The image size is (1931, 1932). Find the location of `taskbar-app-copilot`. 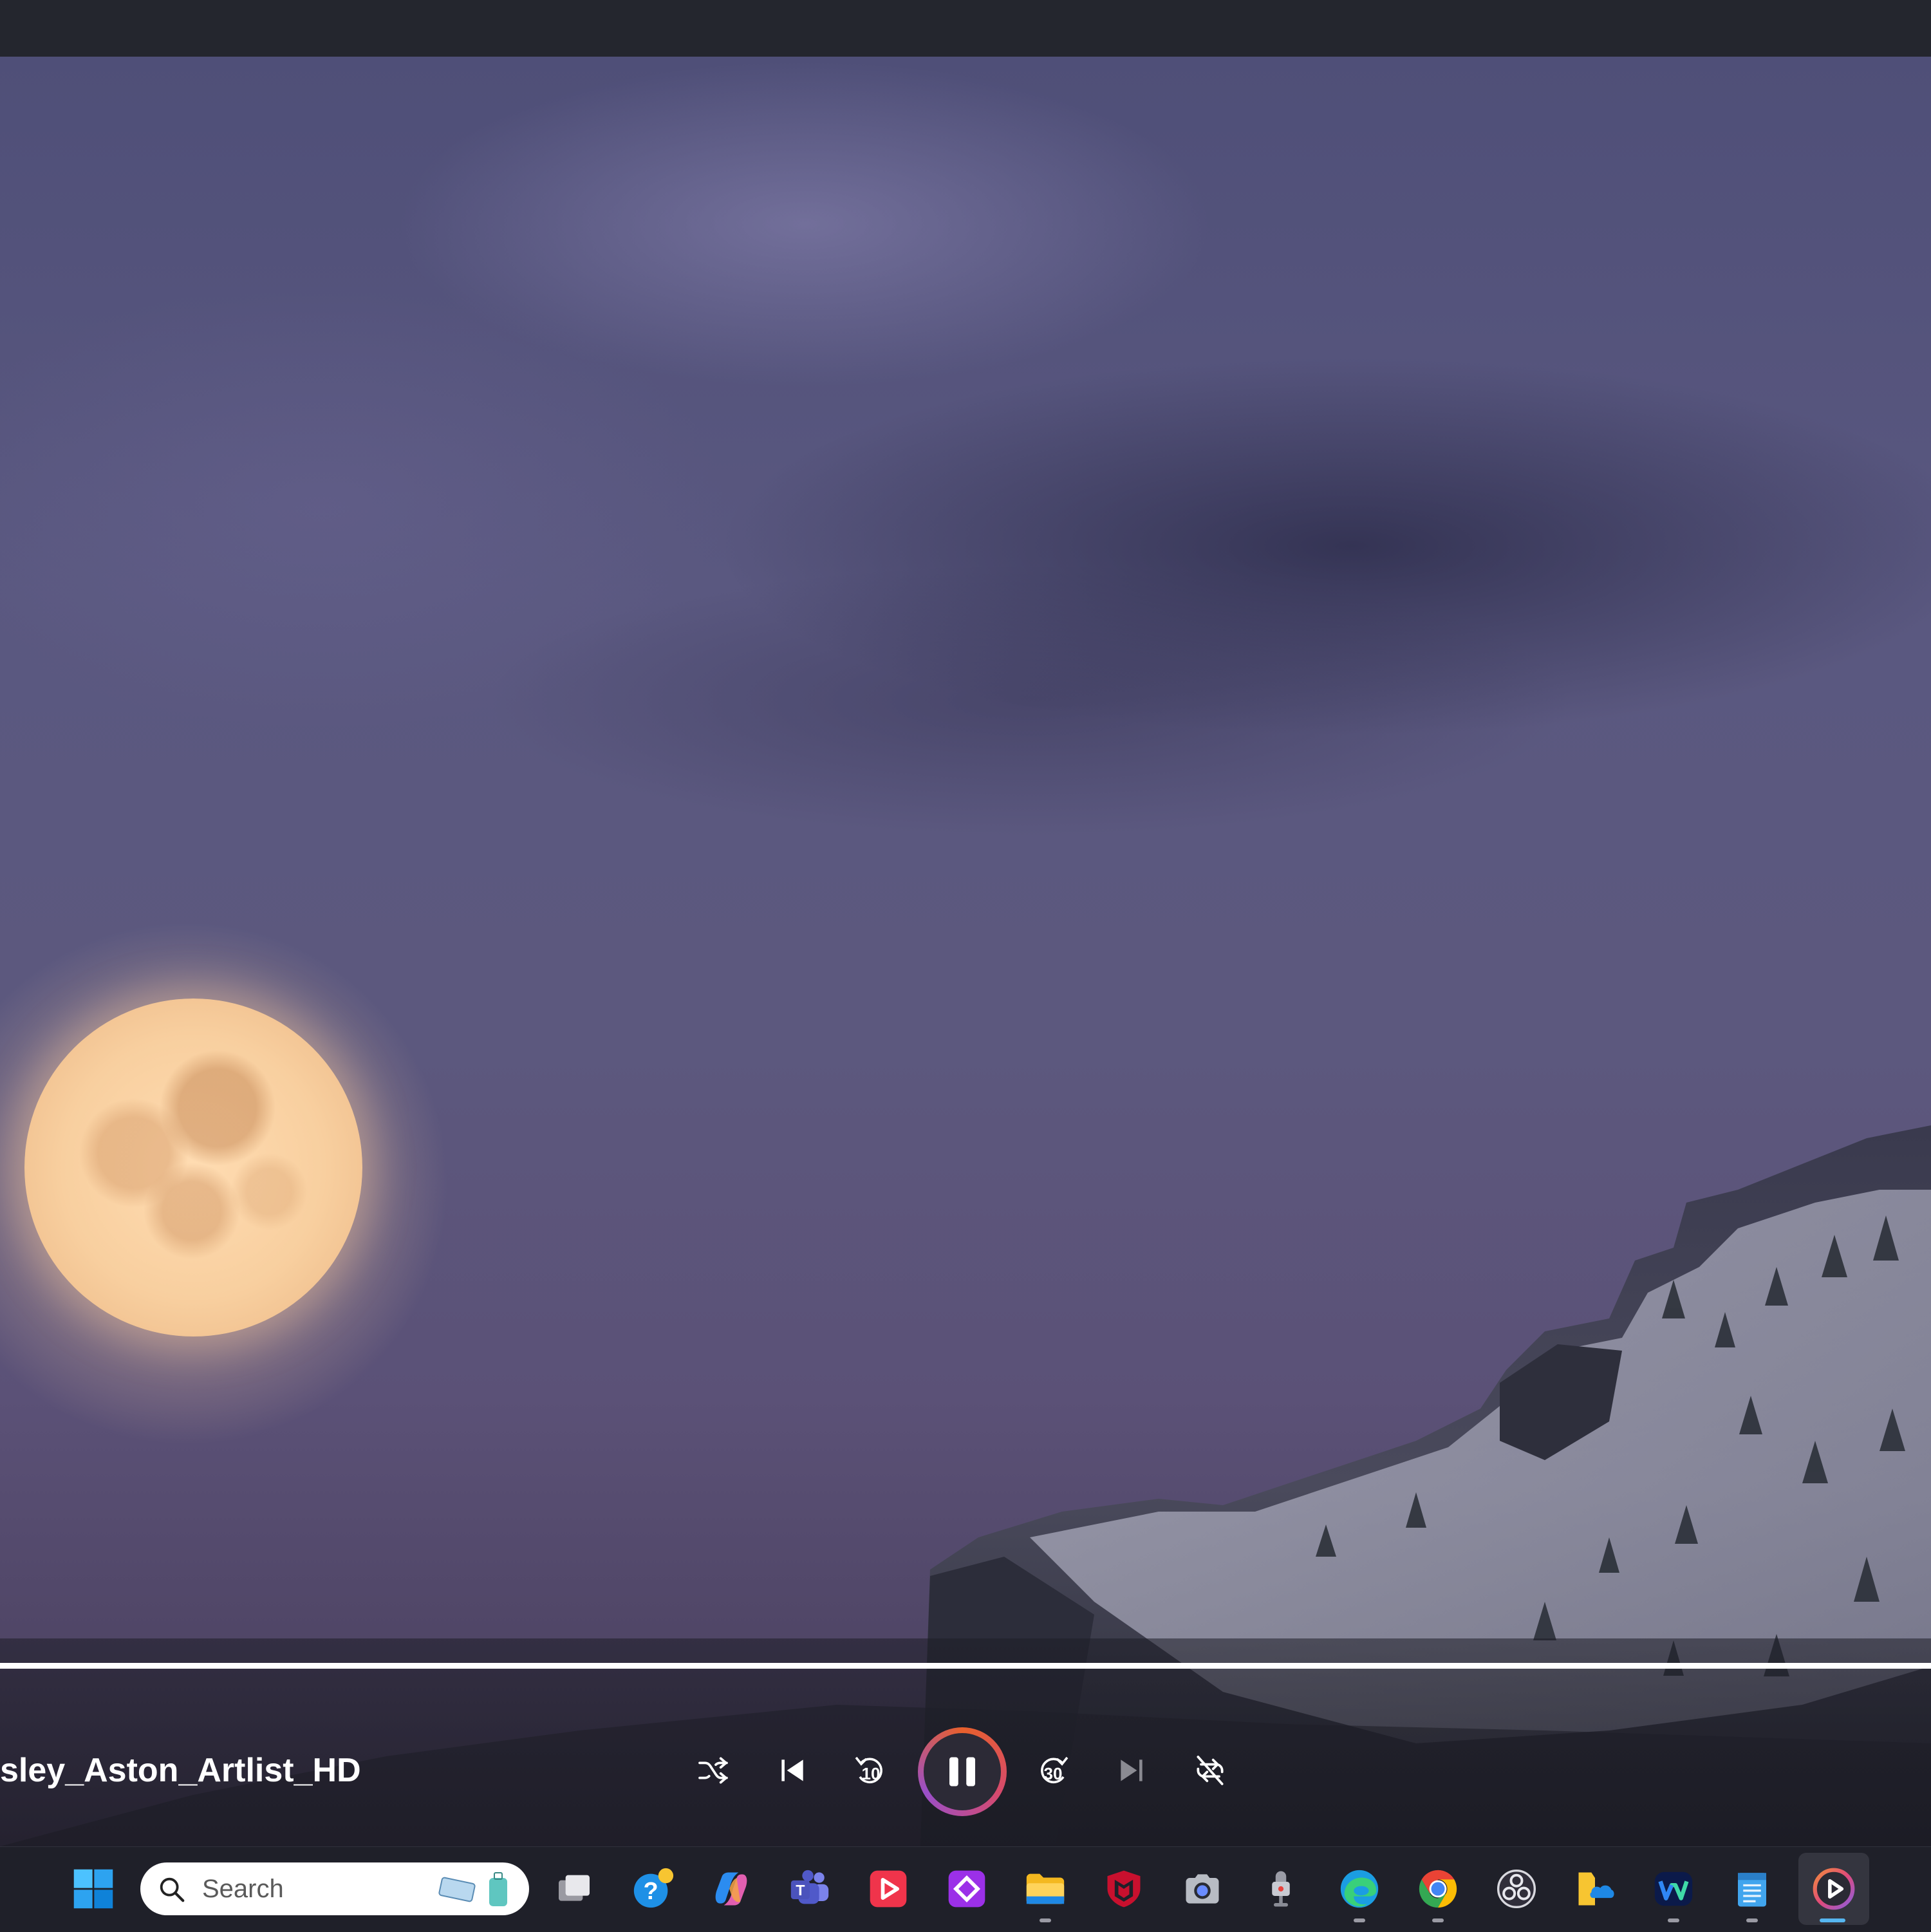

taskbar-app-copilot is located at coordinates (731, 1889).